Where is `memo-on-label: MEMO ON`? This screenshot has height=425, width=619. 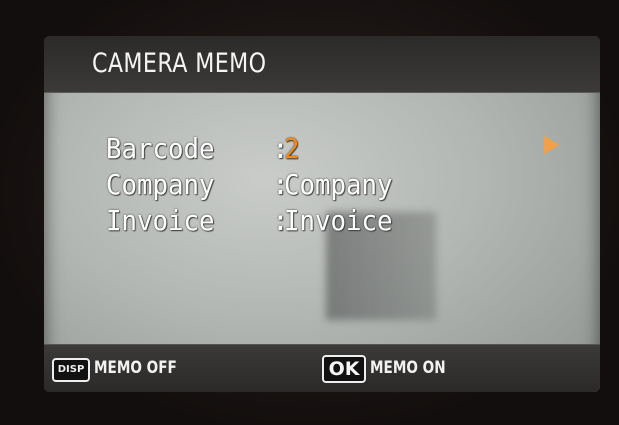 memo-on-label: MEMO ON is located at coordinates (408, 368).